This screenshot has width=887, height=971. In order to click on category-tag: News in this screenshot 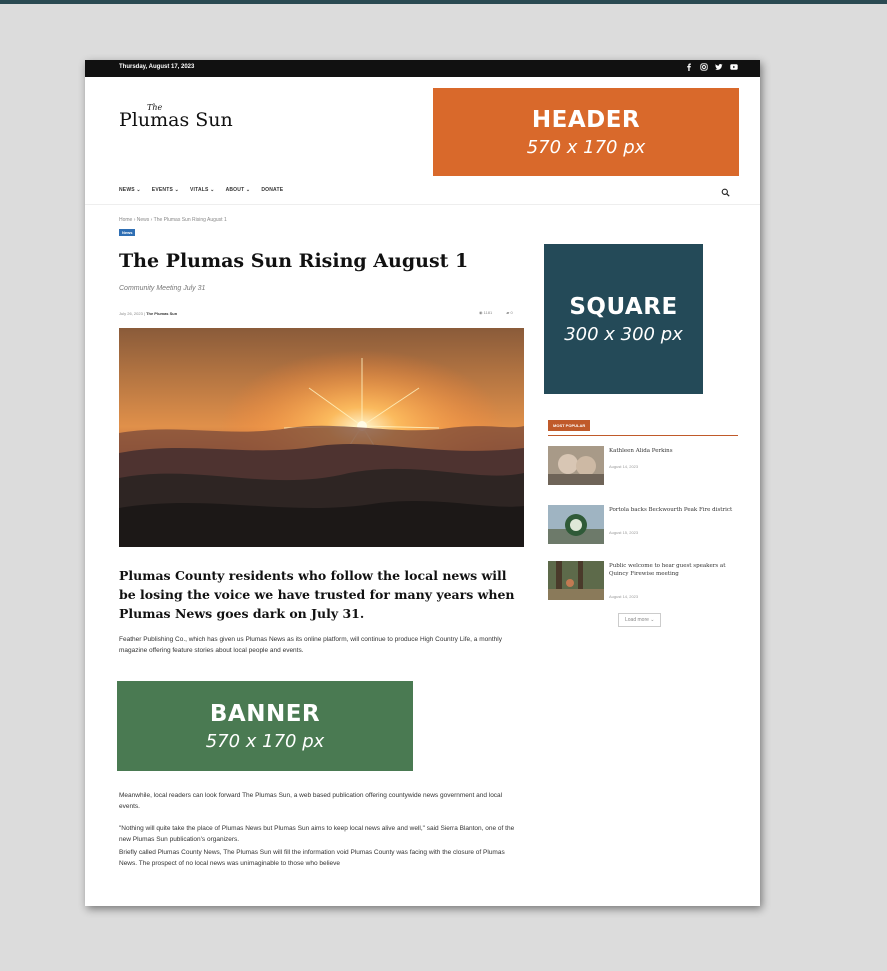, I will do `click(127, 232)`.